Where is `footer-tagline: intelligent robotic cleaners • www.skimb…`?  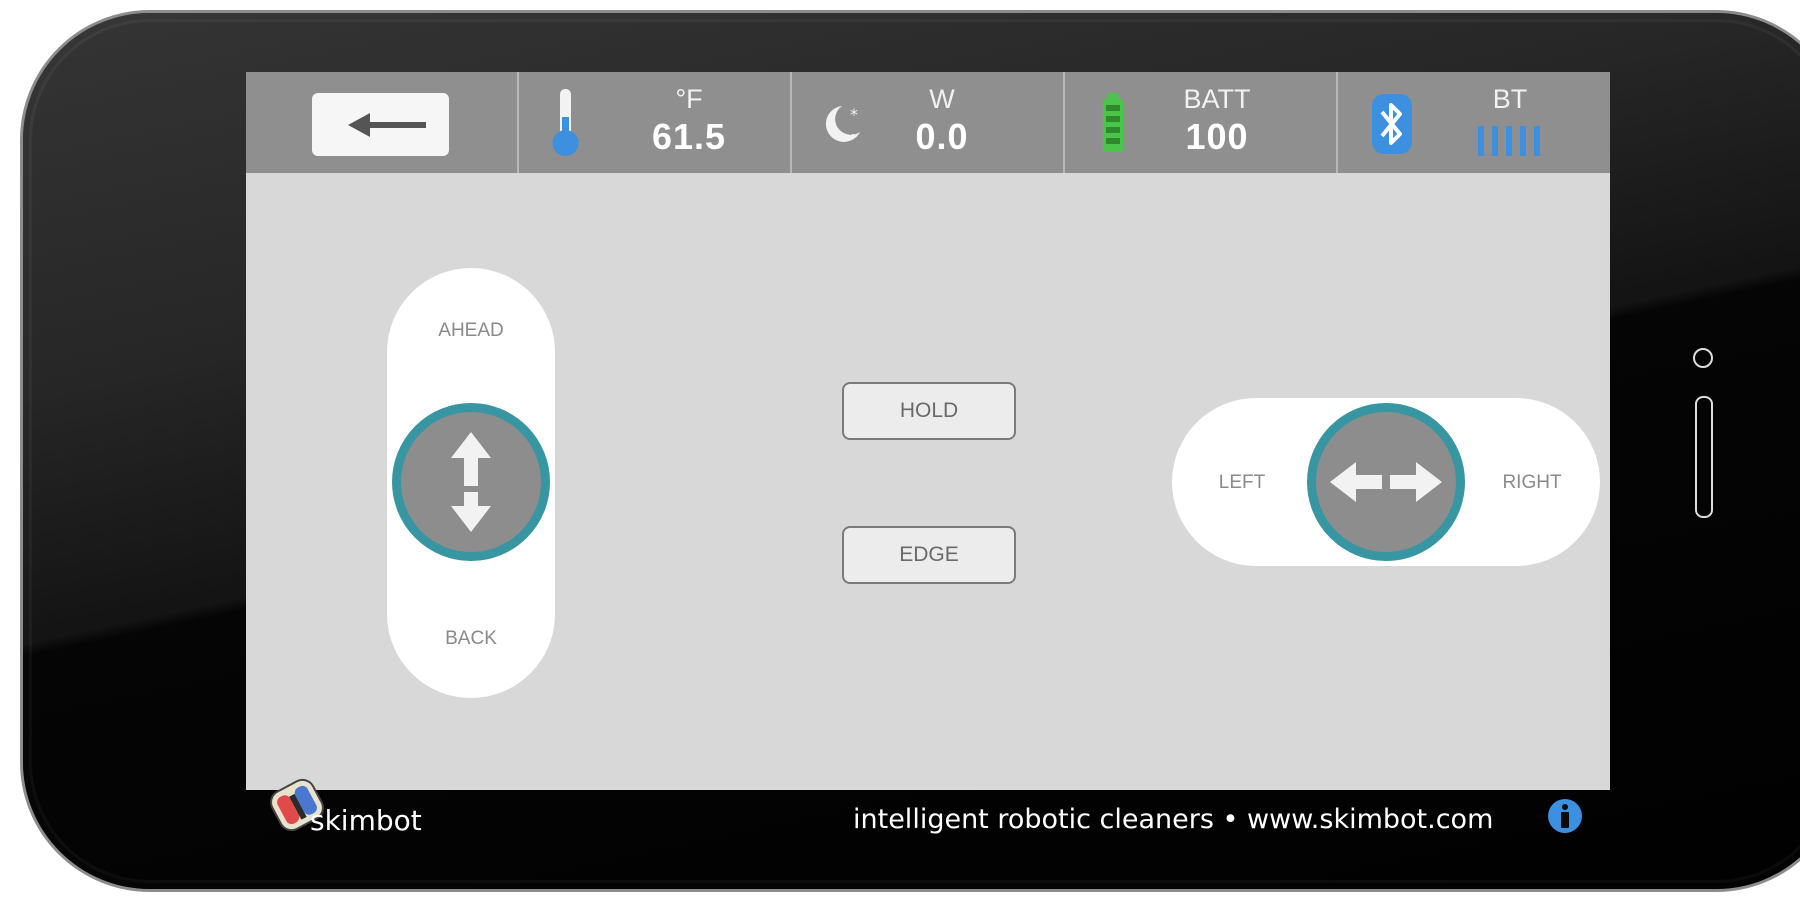 footer-tagline: intelligent robotic cleaners • www.skimb… is located at coordinates (1173, 819).